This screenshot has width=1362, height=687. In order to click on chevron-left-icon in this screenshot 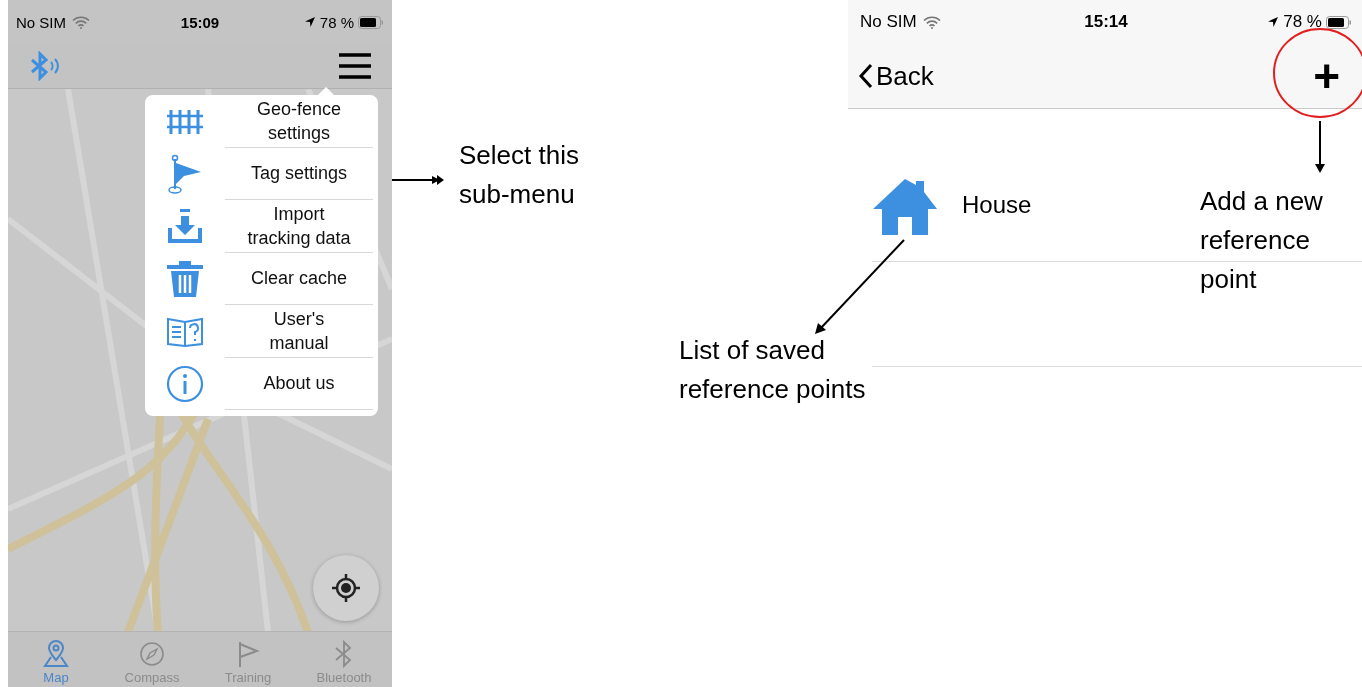, I will do `click(866, 76)`.